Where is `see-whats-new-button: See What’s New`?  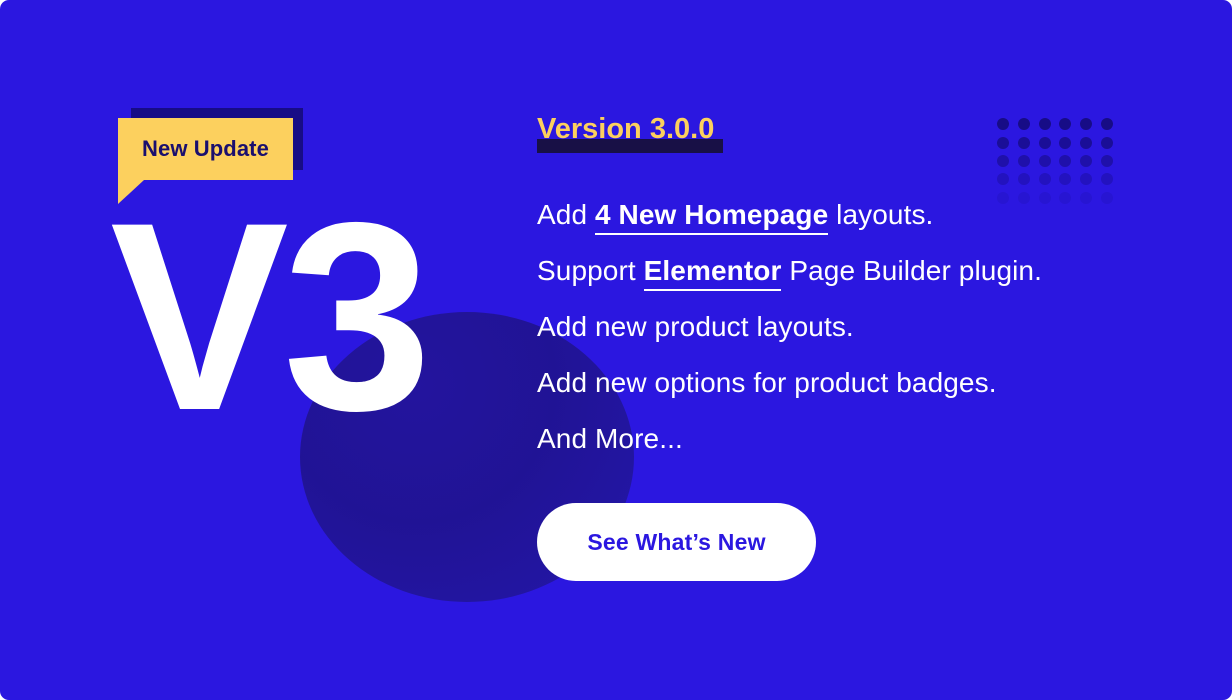
see-whats-new-button: See What’s New is located at coordinates (676, 542).